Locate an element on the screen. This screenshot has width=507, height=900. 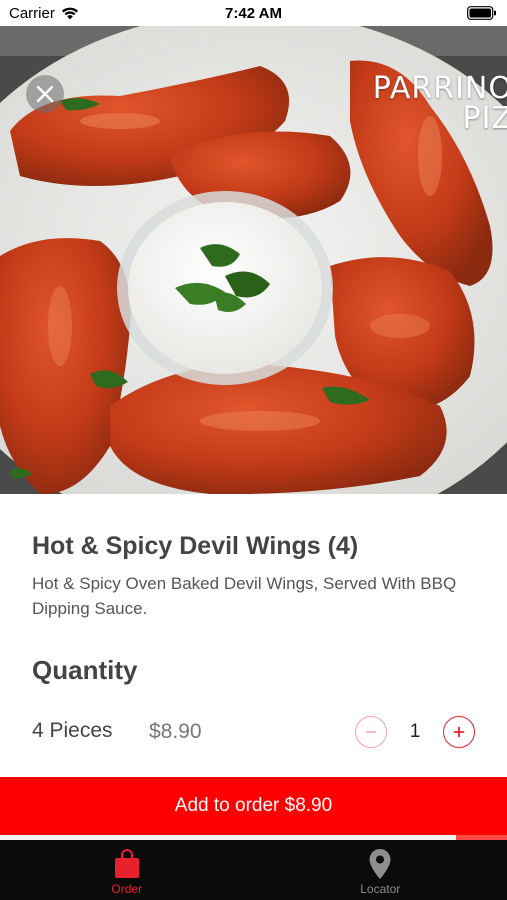
minus-icon is located at coordinates (371, 732).